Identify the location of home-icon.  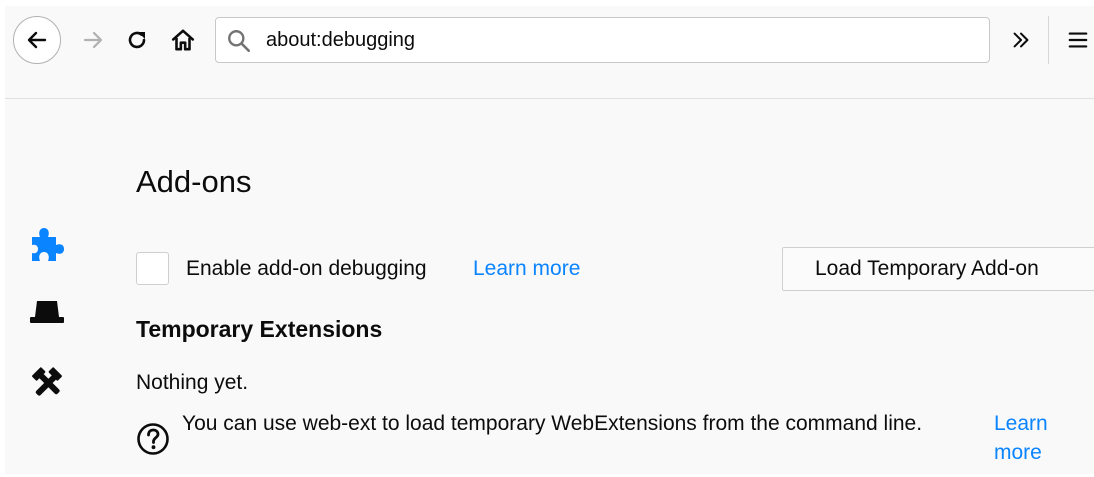
(183, 40).